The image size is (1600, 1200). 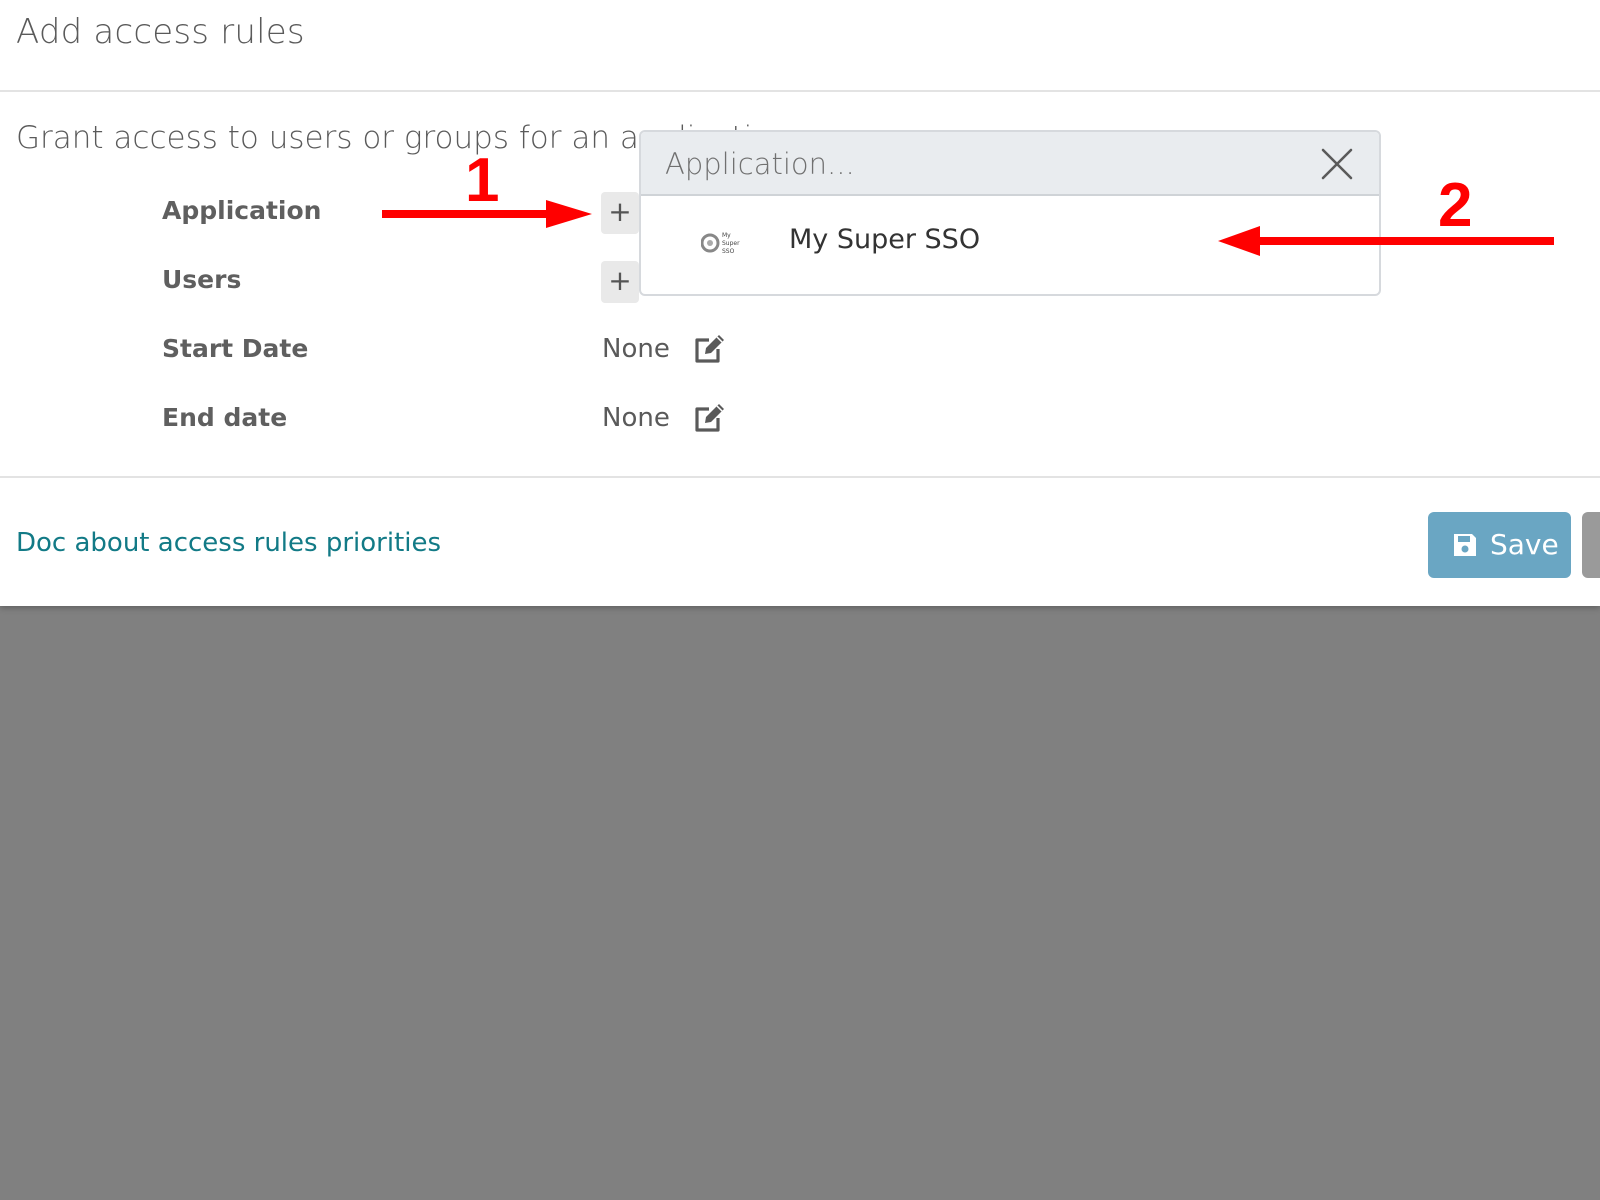 I want to click on application-dropdown: My Super SSO My Super SSO, so click(x=1010, y=213).